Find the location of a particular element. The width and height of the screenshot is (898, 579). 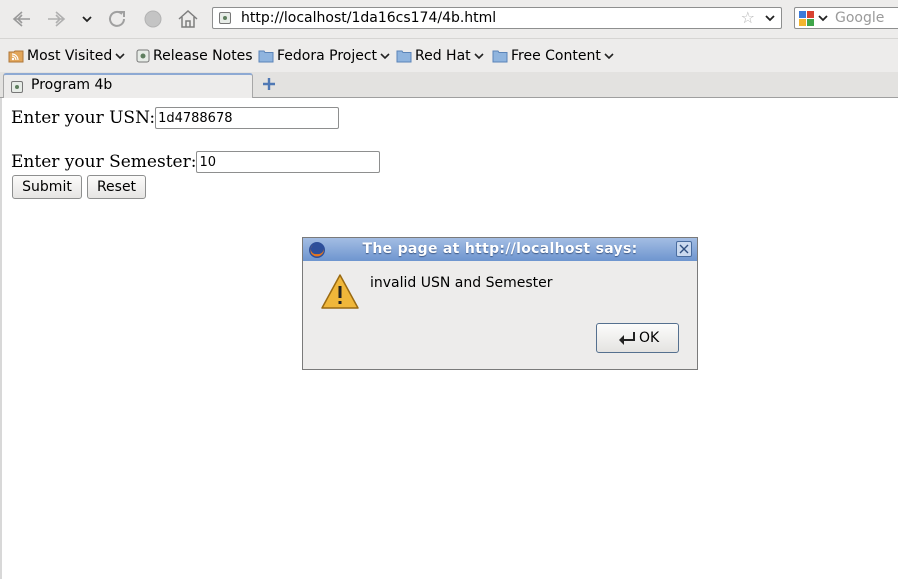

tab-label: Program 4b is located at coordinates (72, 85).